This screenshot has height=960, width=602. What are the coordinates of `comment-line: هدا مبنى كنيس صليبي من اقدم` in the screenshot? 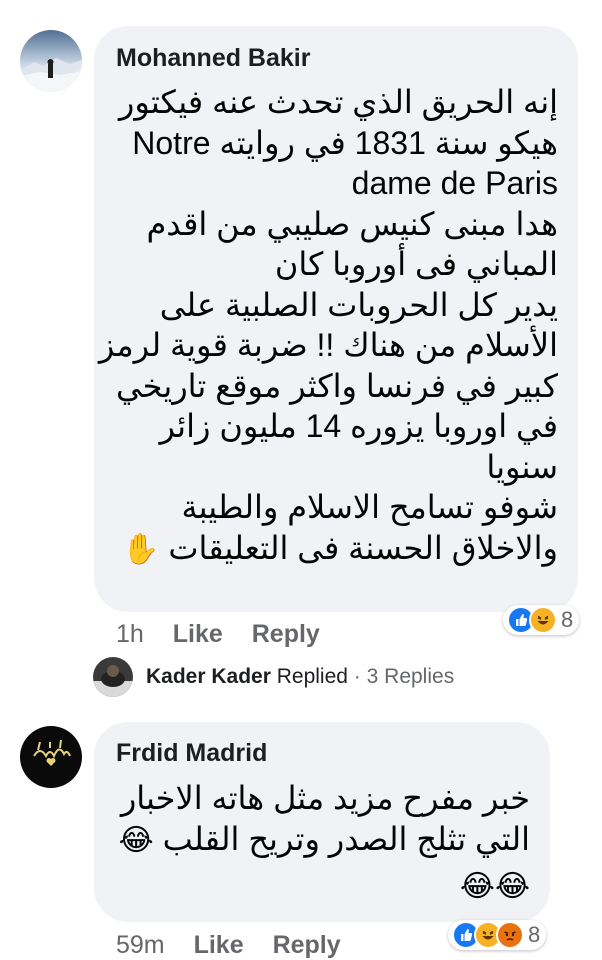 It's located at (352, 223).